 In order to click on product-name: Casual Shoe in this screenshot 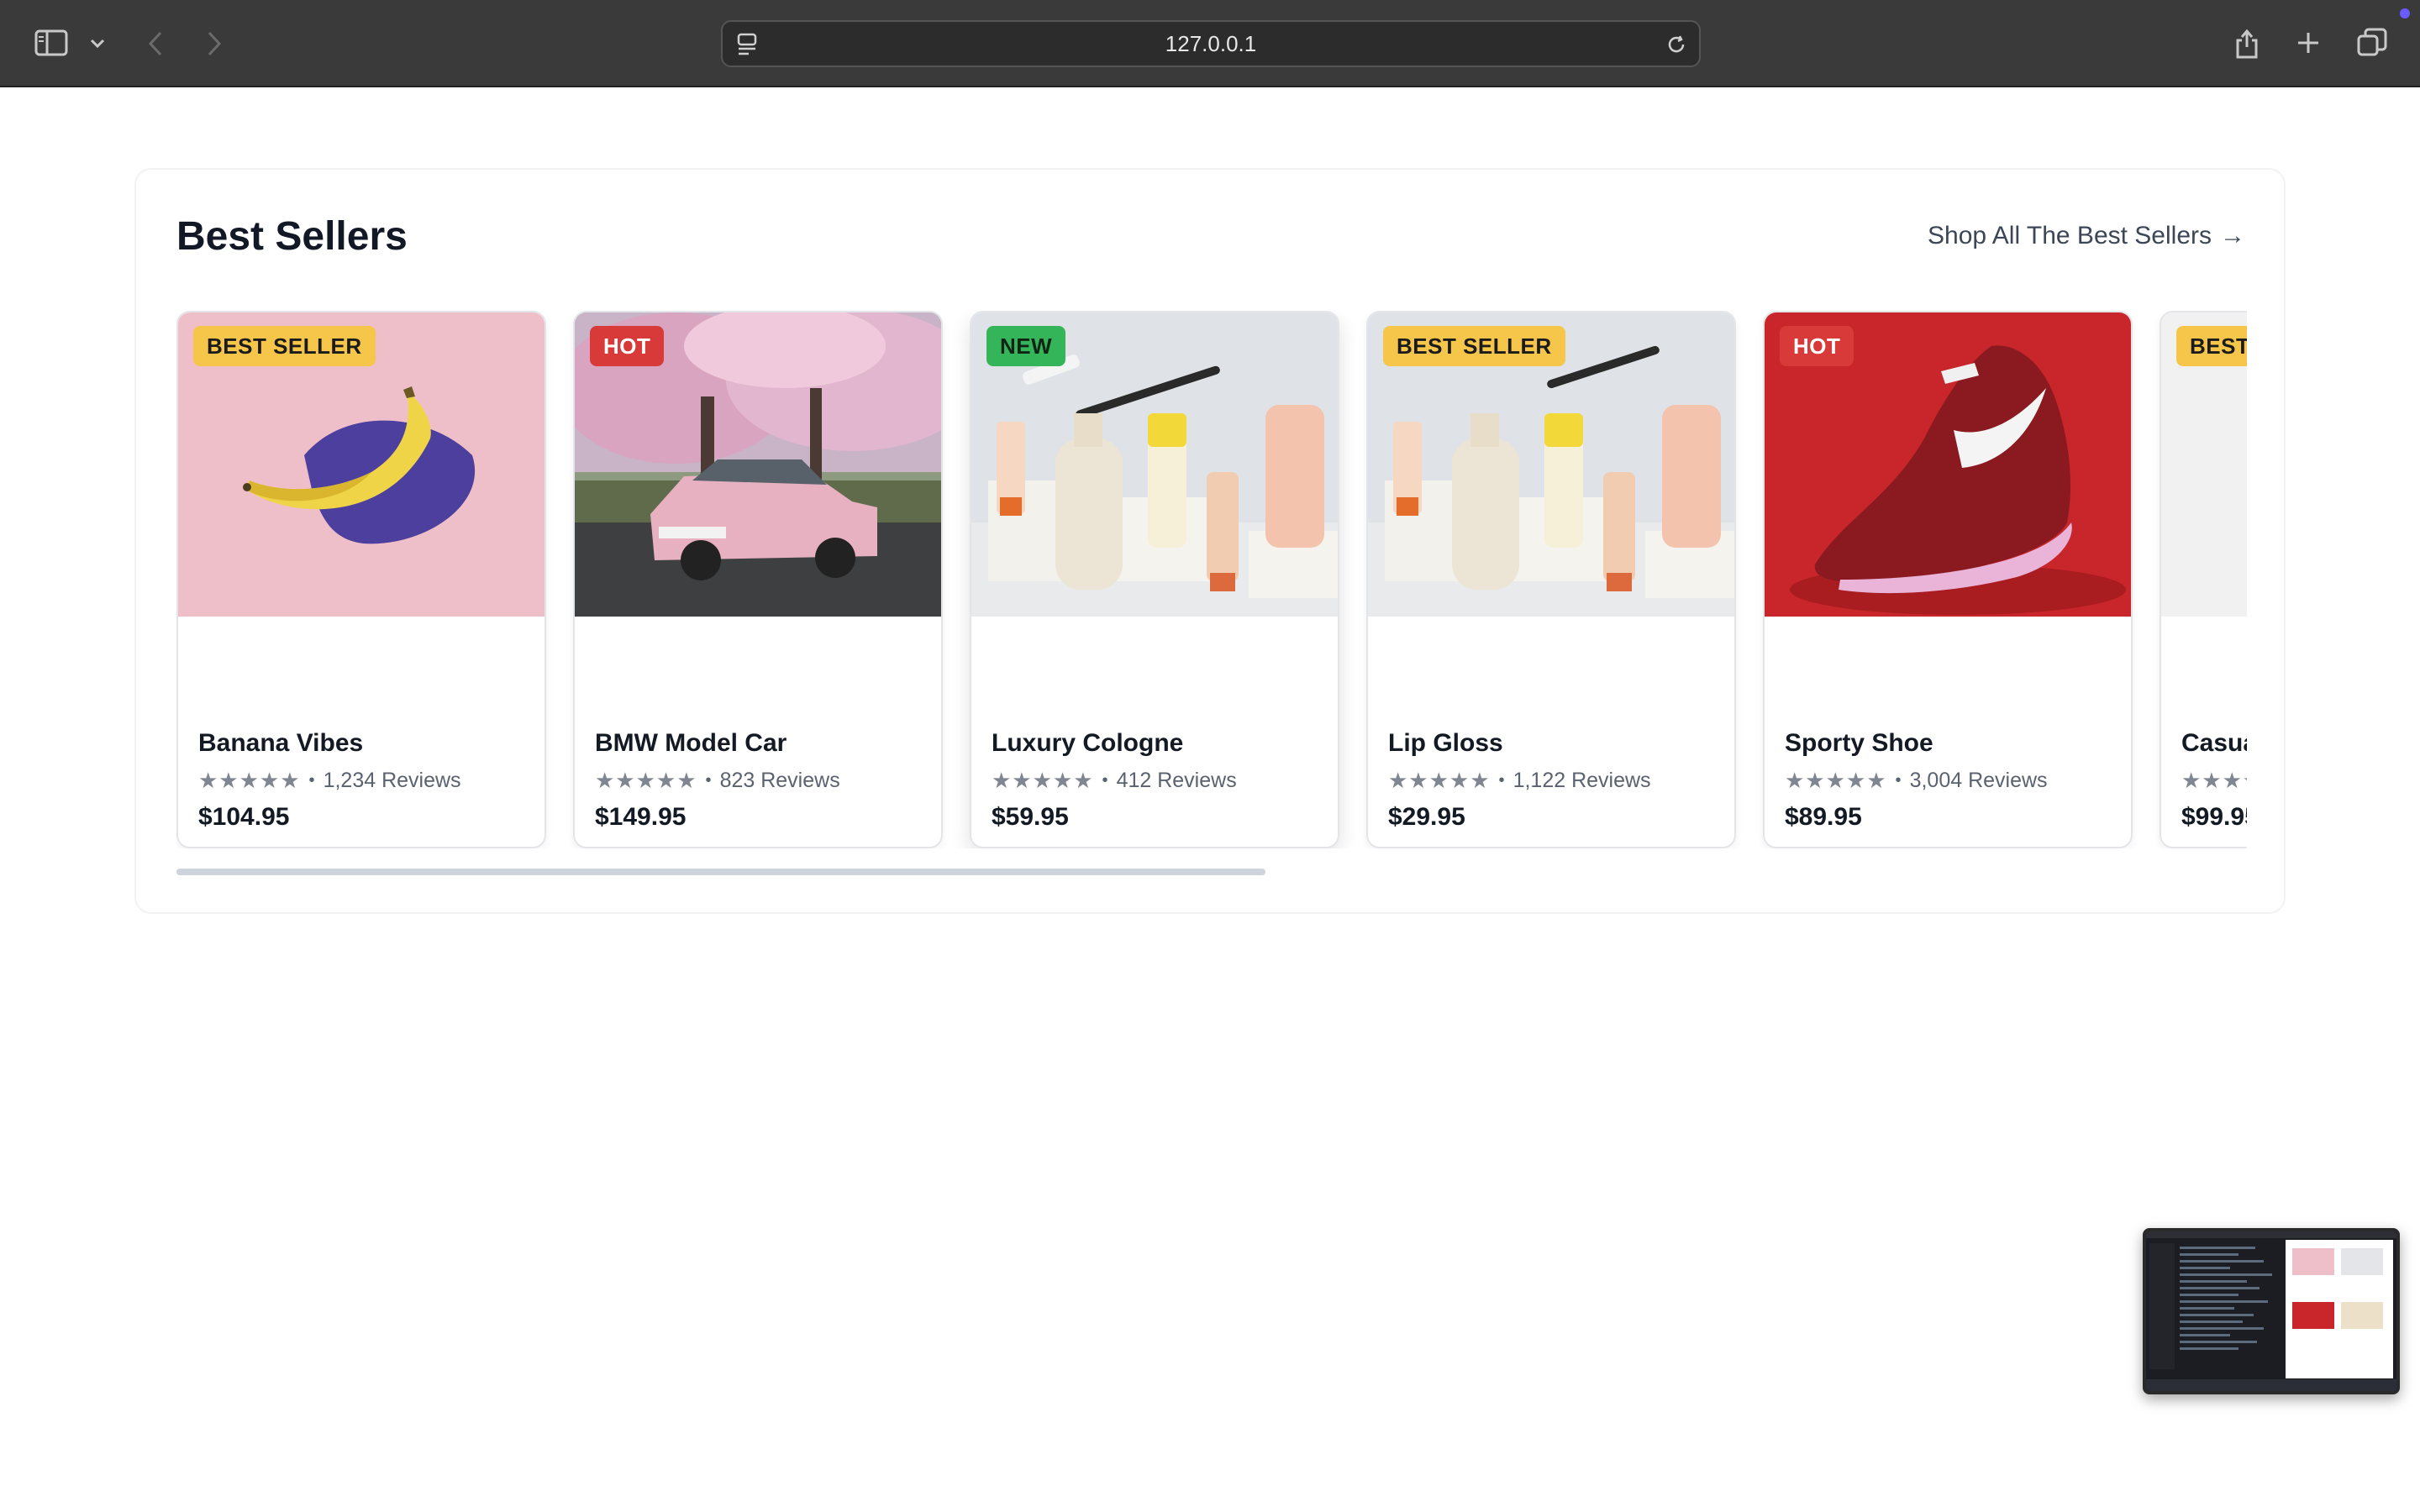, I will do `click(2214, 743)`.